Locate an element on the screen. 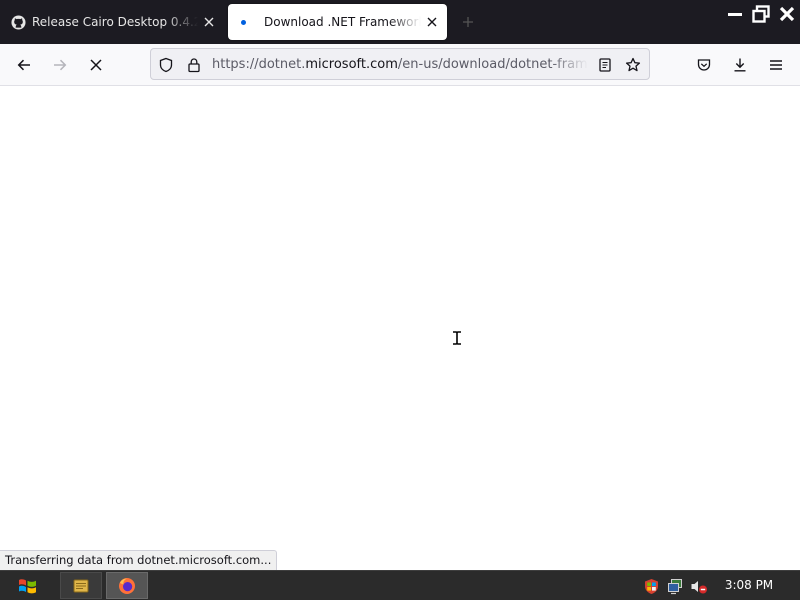 The height and width of the screenshot is (600, 800). stop-icon is located at coordinates (96, 65).